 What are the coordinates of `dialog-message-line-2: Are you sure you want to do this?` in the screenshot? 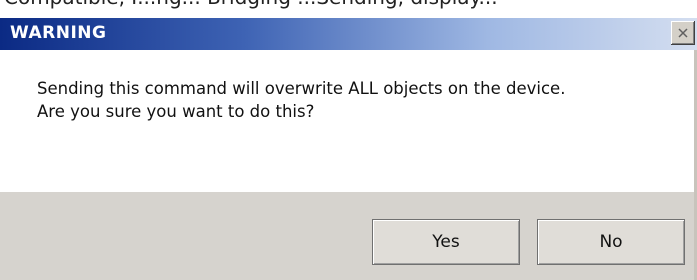 It's located at (176, 111).